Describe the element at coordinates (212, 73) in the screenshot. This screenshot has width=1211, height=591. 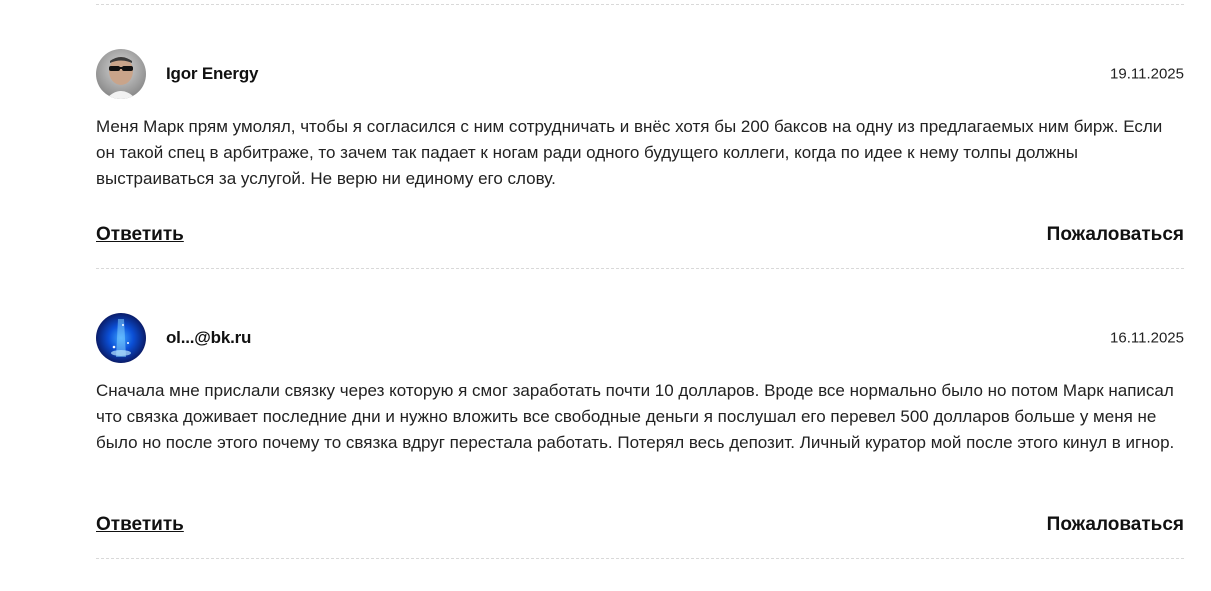
I see `author-name: Igor Energy` at that location.